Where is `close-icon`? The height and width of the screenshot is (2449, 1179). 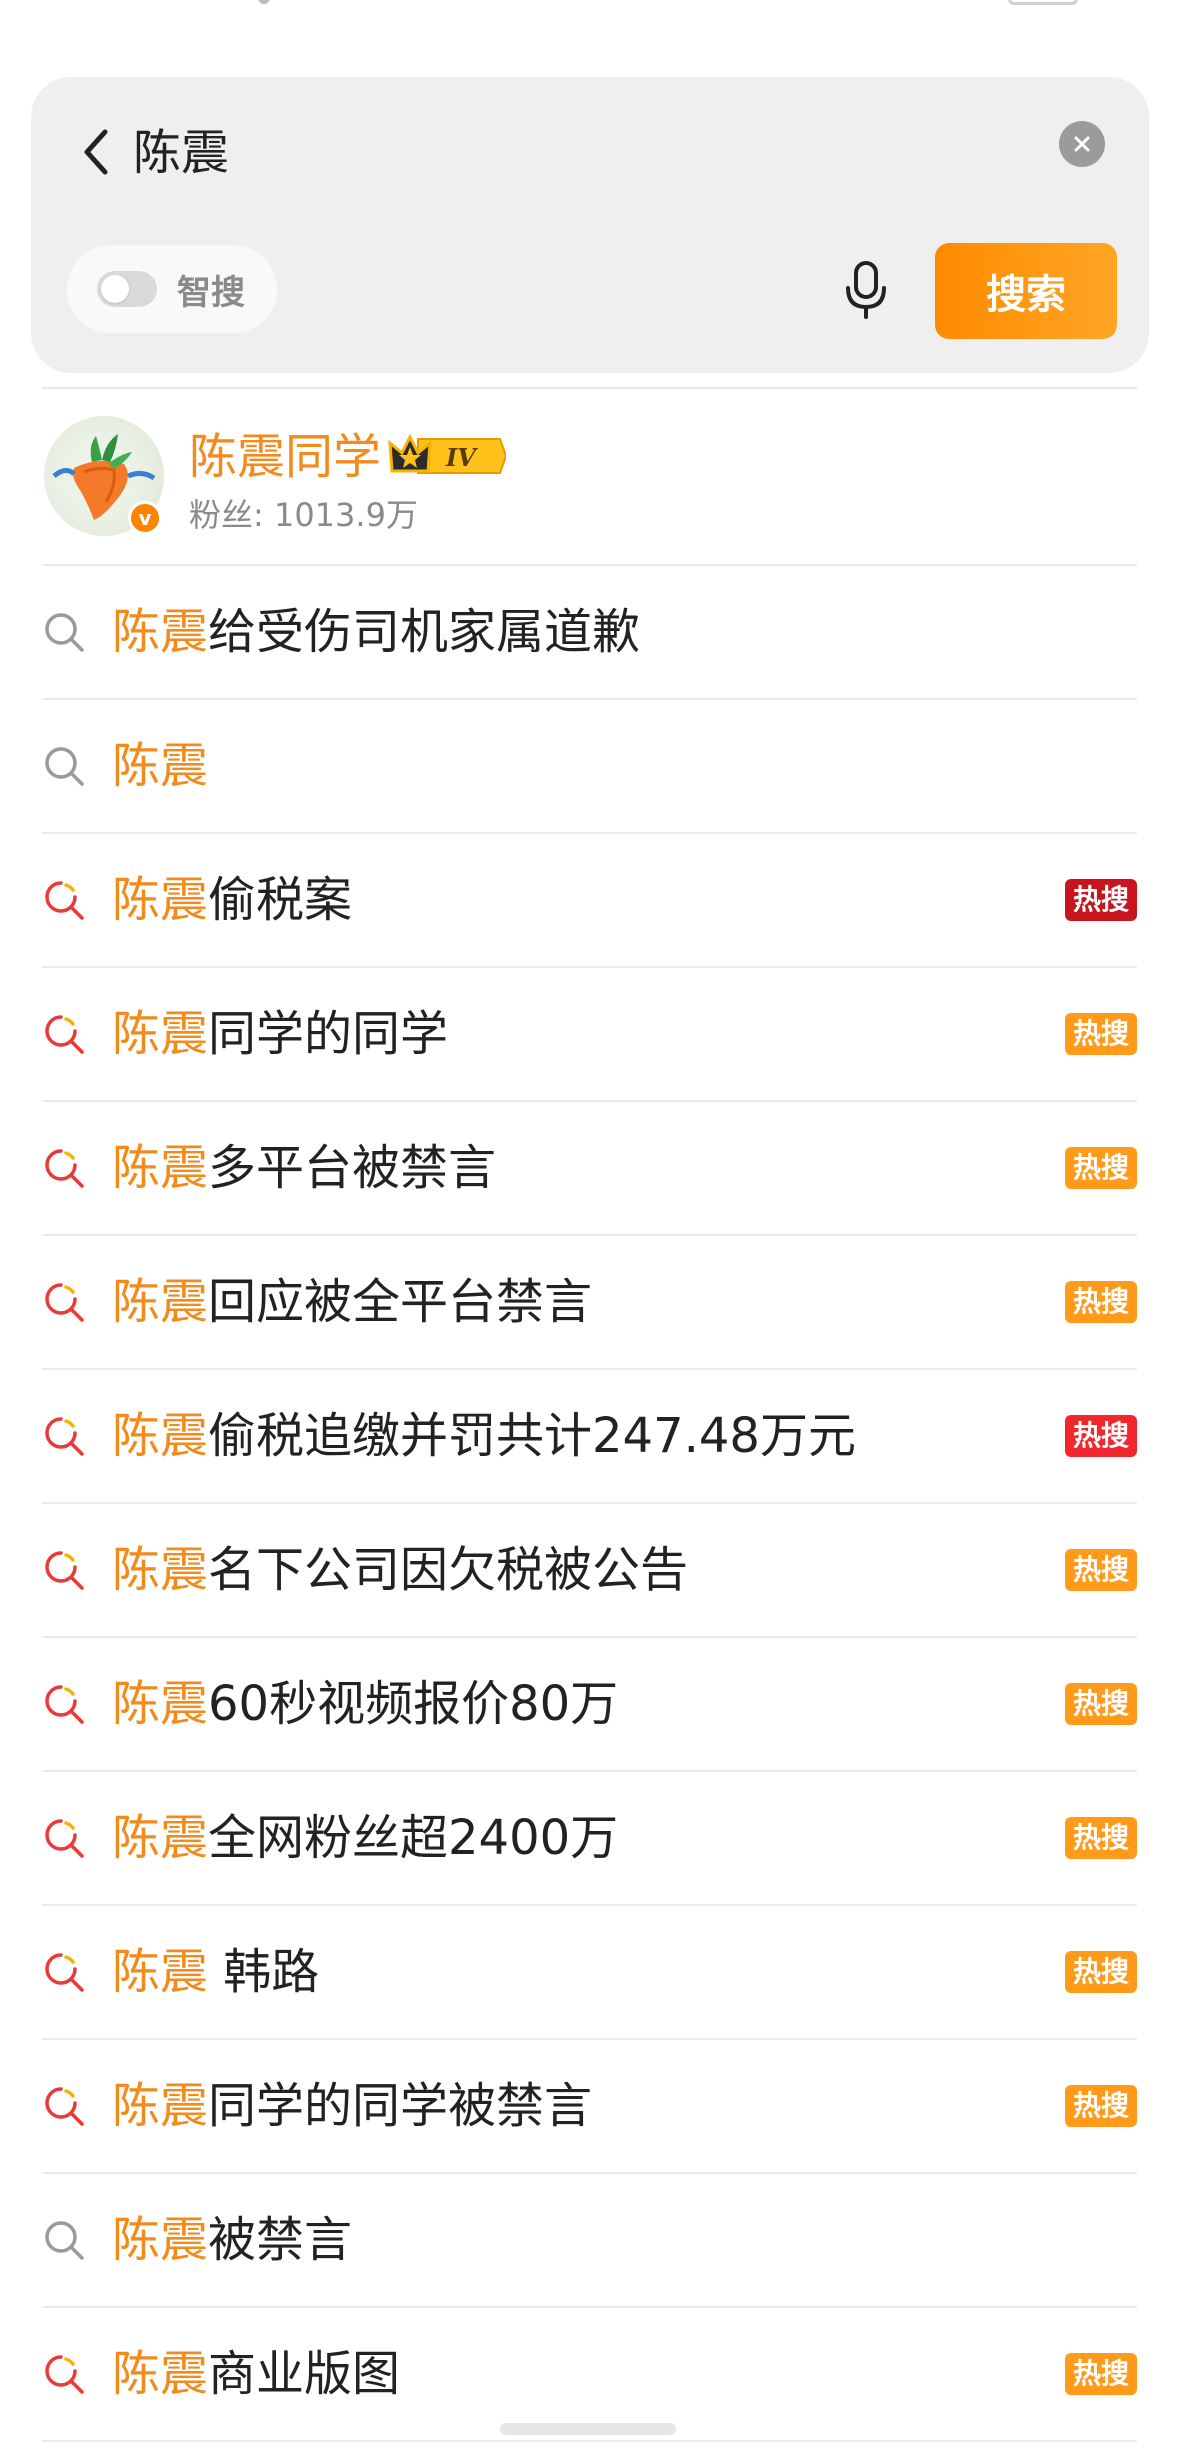
close-icon is located at coordinates (1082, 144).